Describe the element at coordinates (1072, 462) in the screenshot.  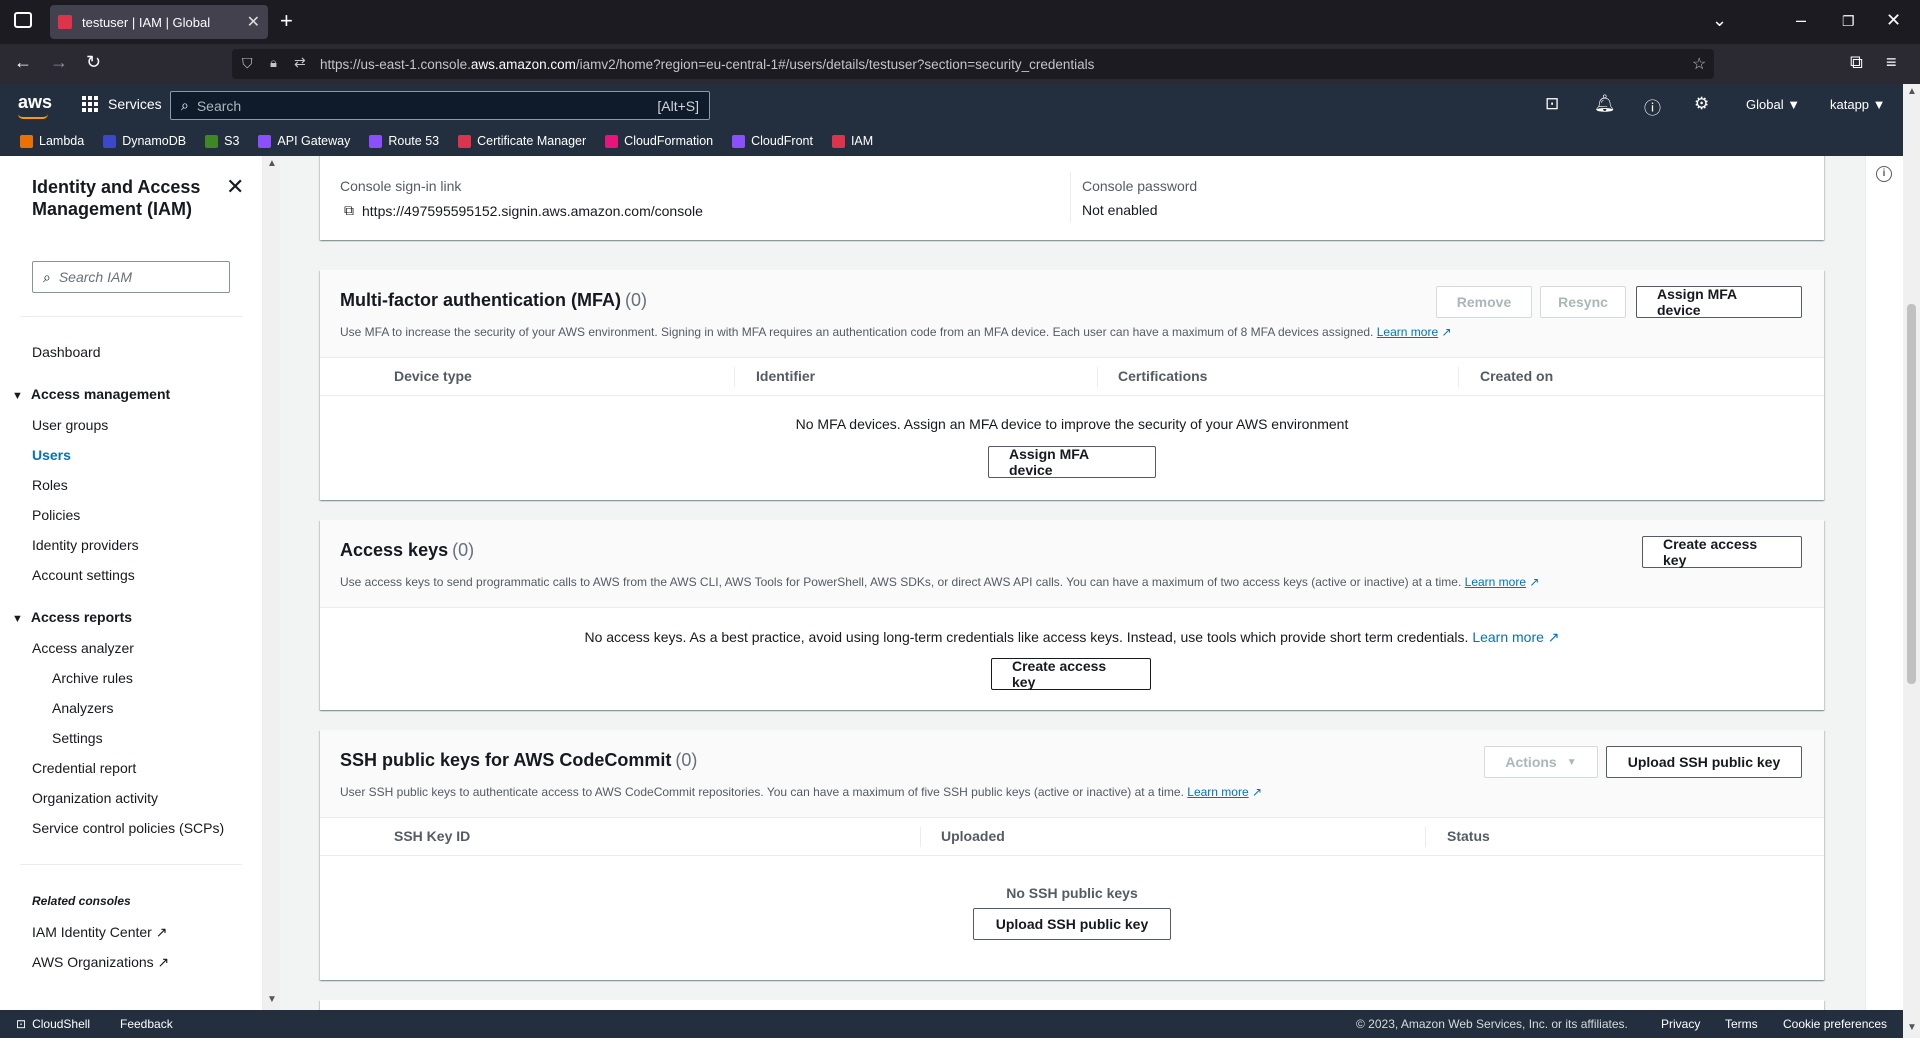
I see `assign-mfa-device-empty-button: Assign MFA device` at that location.